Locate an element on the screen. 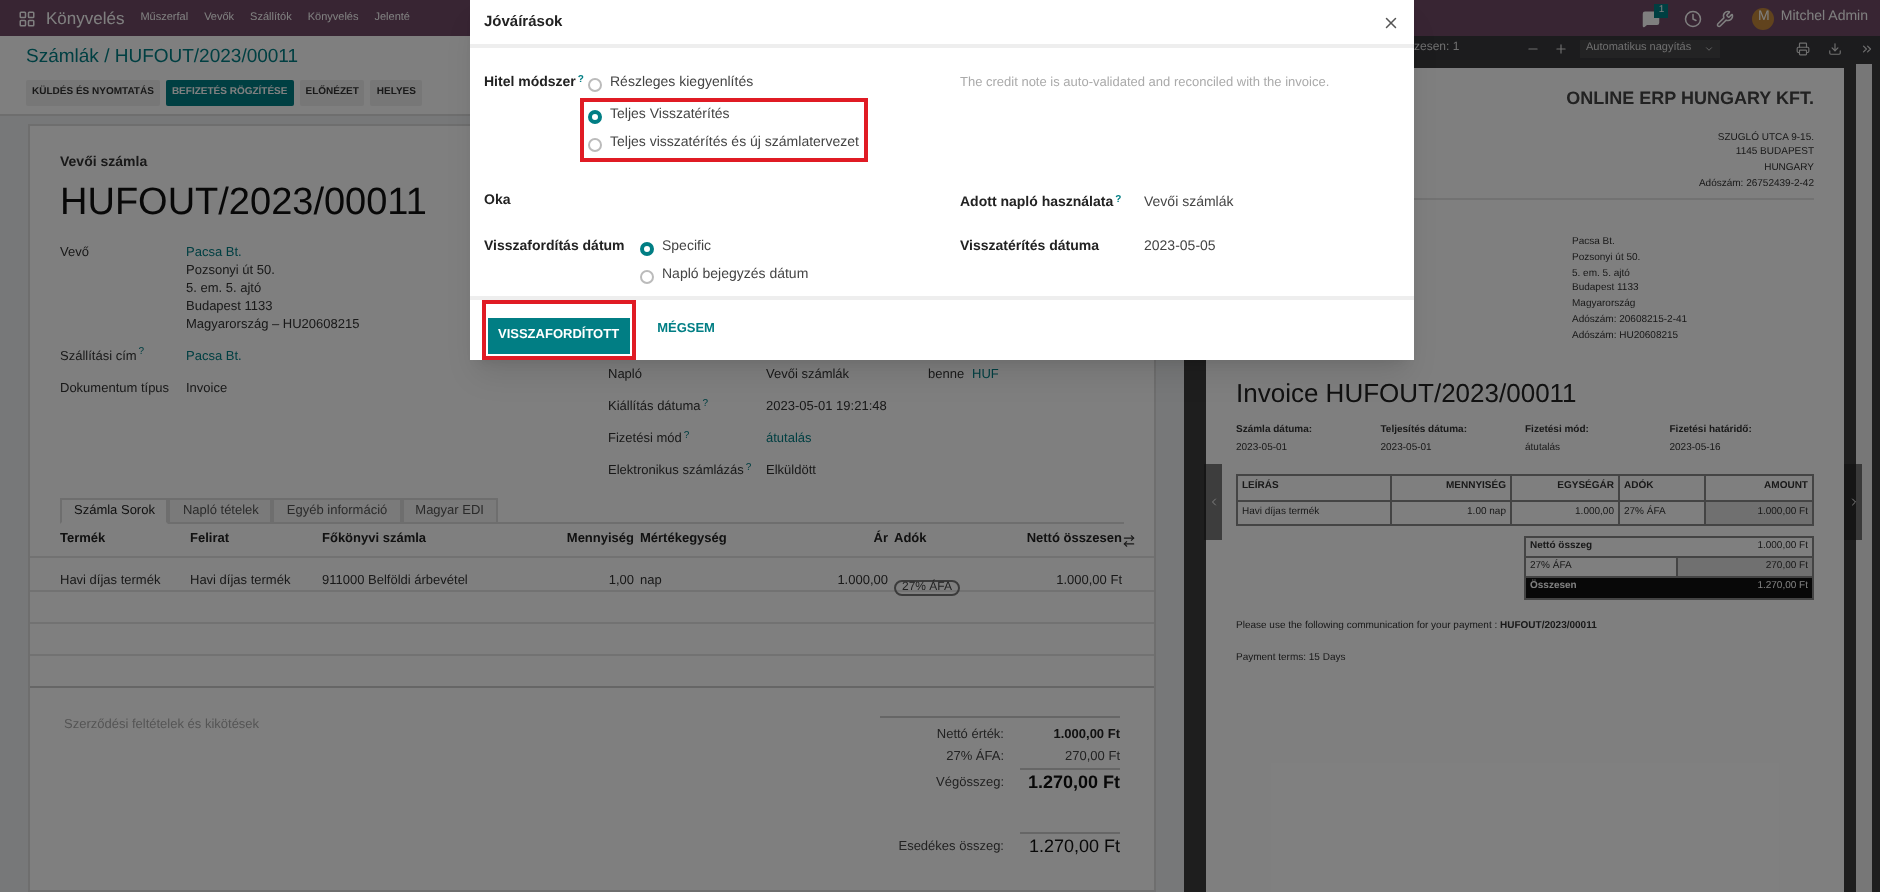  column-settings-icon is located at coordinates (1129, 540).